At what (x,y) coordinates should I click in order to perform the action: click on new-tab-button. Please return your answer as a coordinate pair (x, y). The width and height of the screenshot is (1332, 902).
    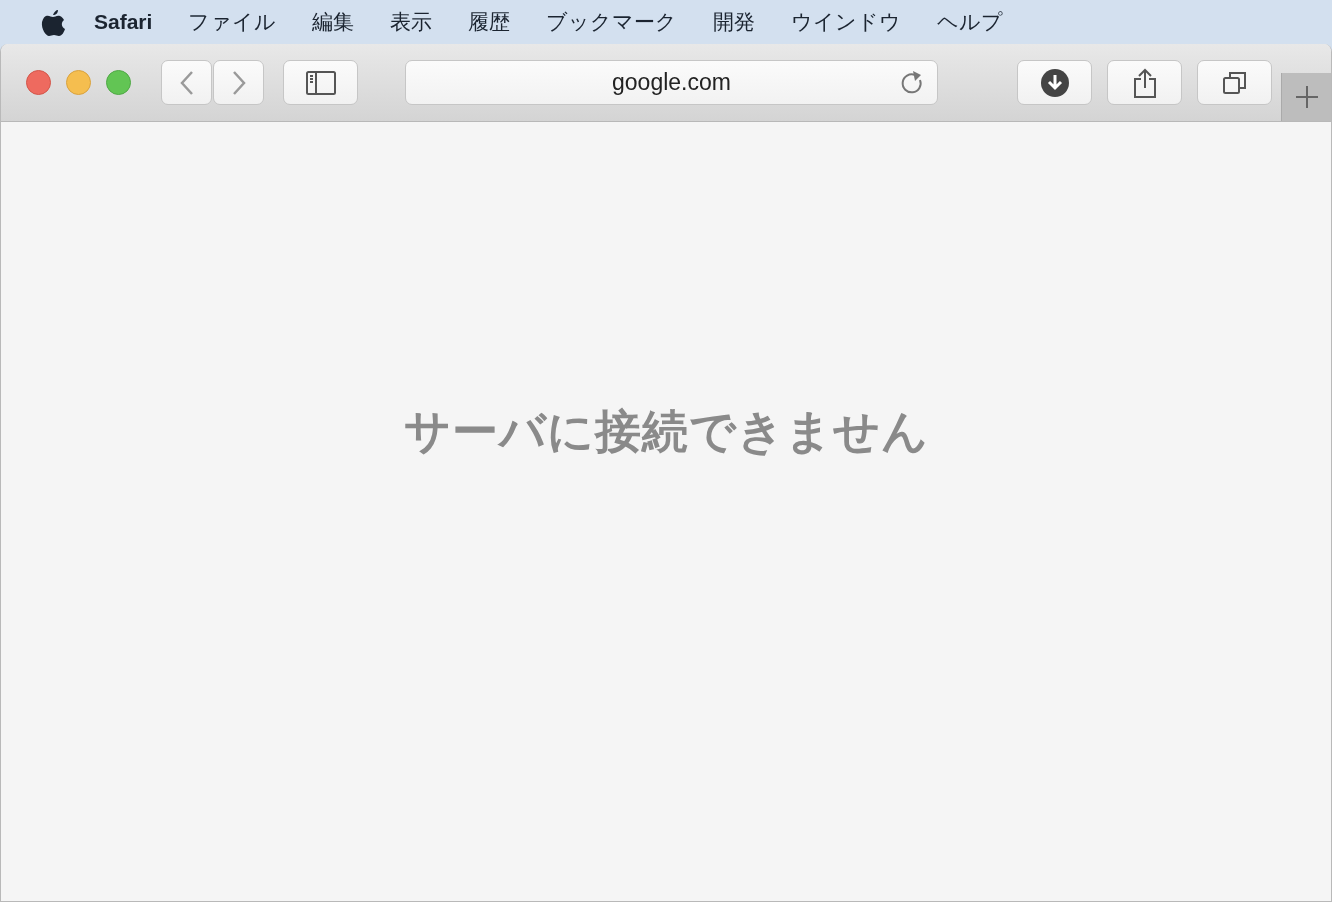
    Looking at the image, I should click on (1306, 97).